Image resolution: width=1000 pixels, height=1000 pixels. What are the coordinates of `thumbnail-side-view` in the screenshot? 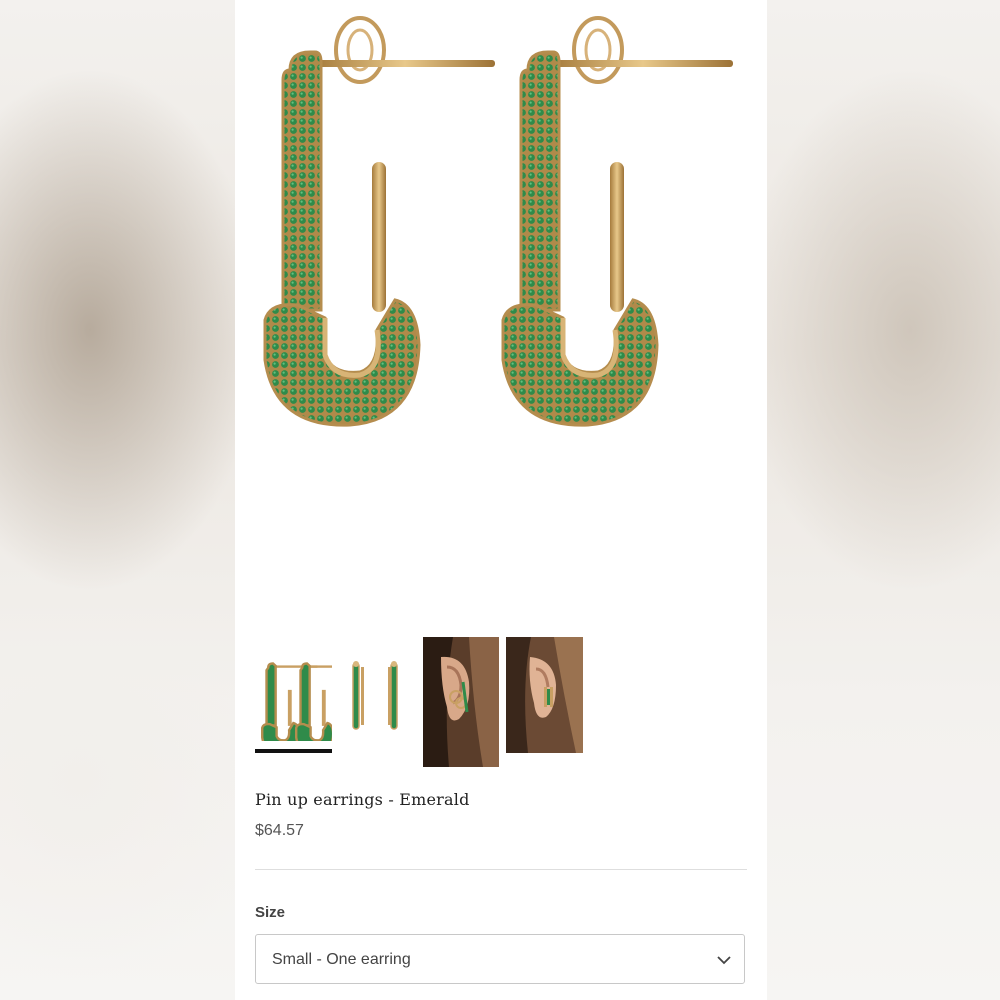 It's located at (377, 689).